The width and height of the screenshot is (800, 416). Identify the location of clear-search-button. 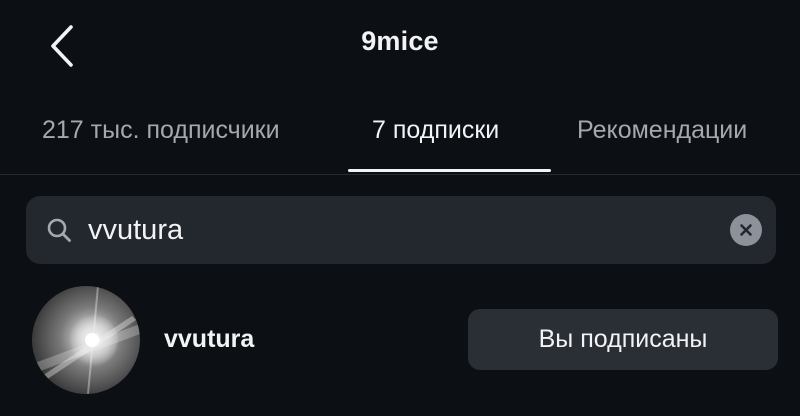
(746, 230).